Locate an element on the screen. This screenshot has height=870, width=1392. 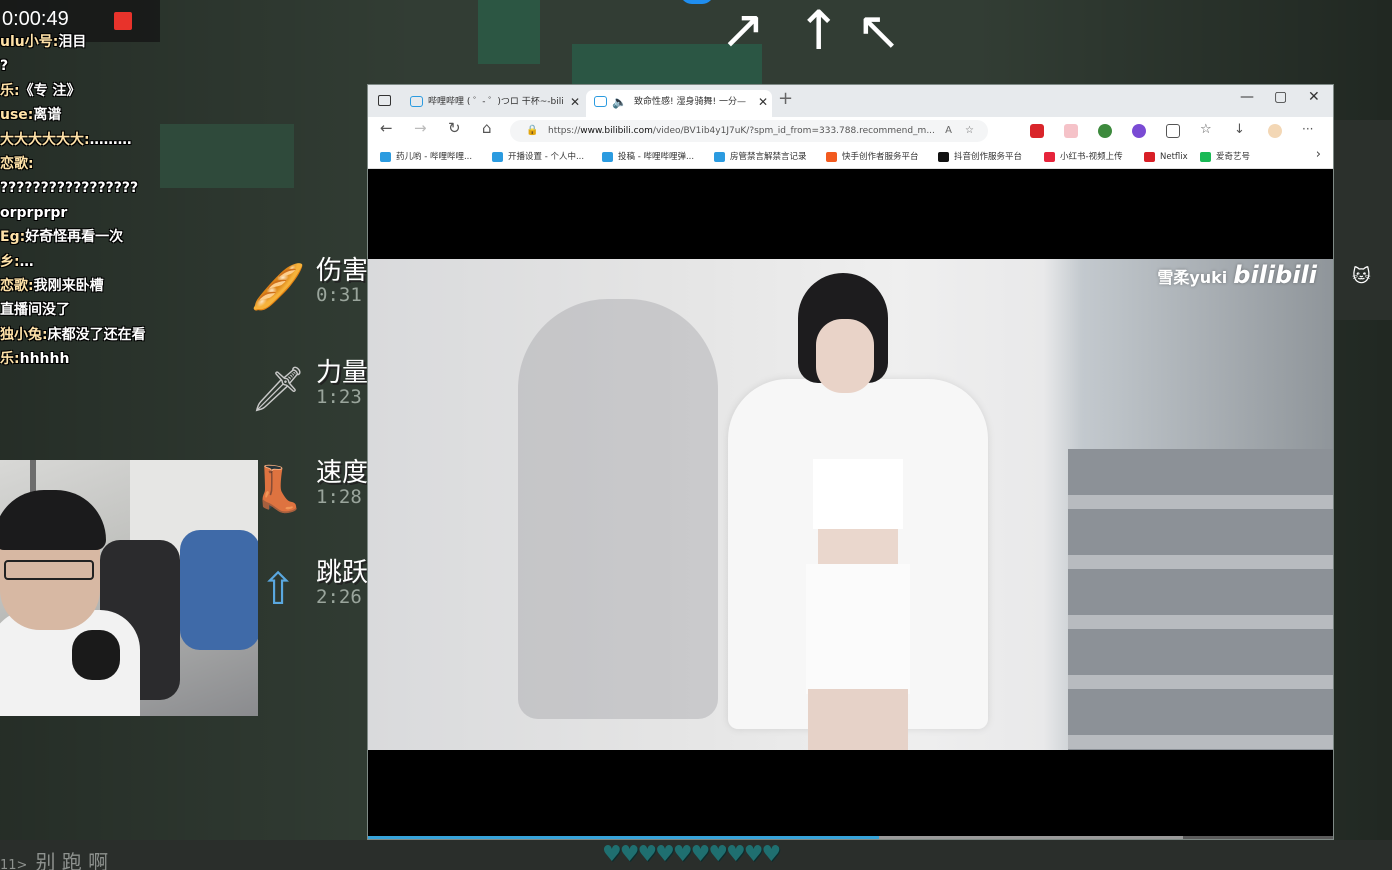
effect-name: 速度 is located at coordinates (342, 473).